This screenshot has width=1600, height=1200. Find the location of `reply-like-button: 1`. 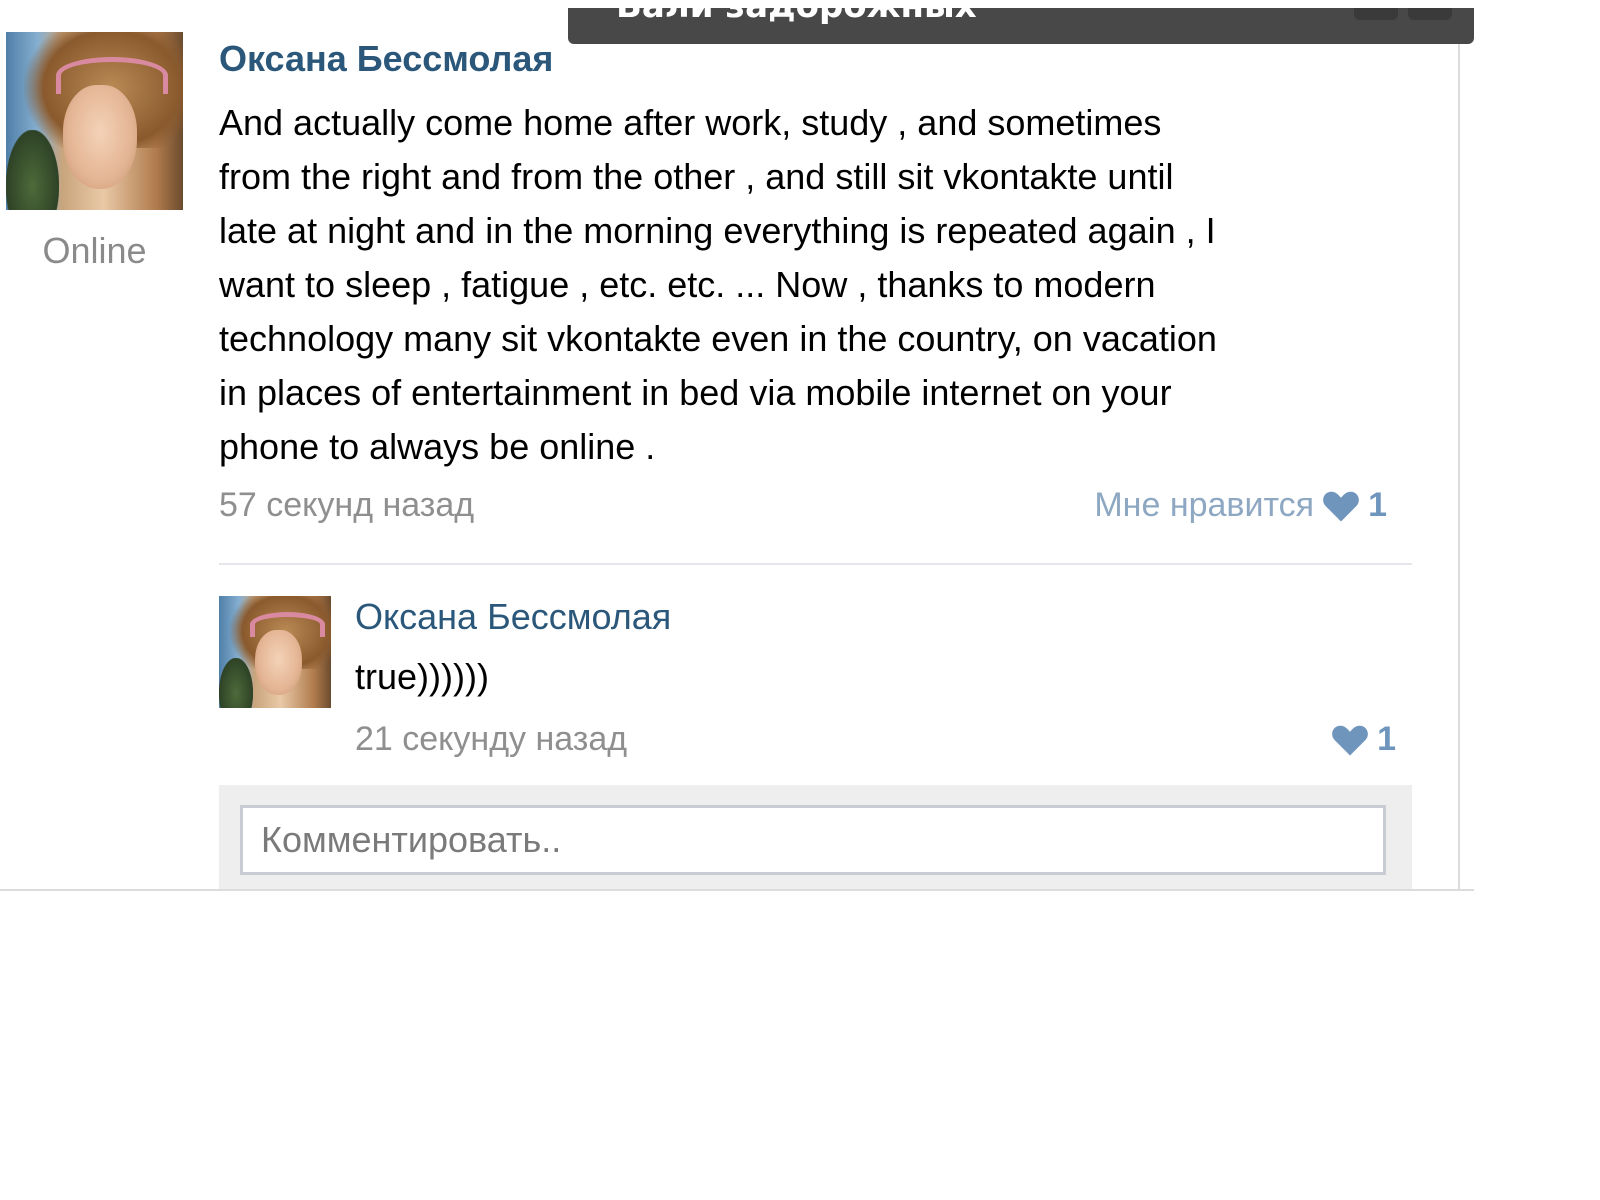

reply-like-button: 1 is located at coordinates (1363, 739).